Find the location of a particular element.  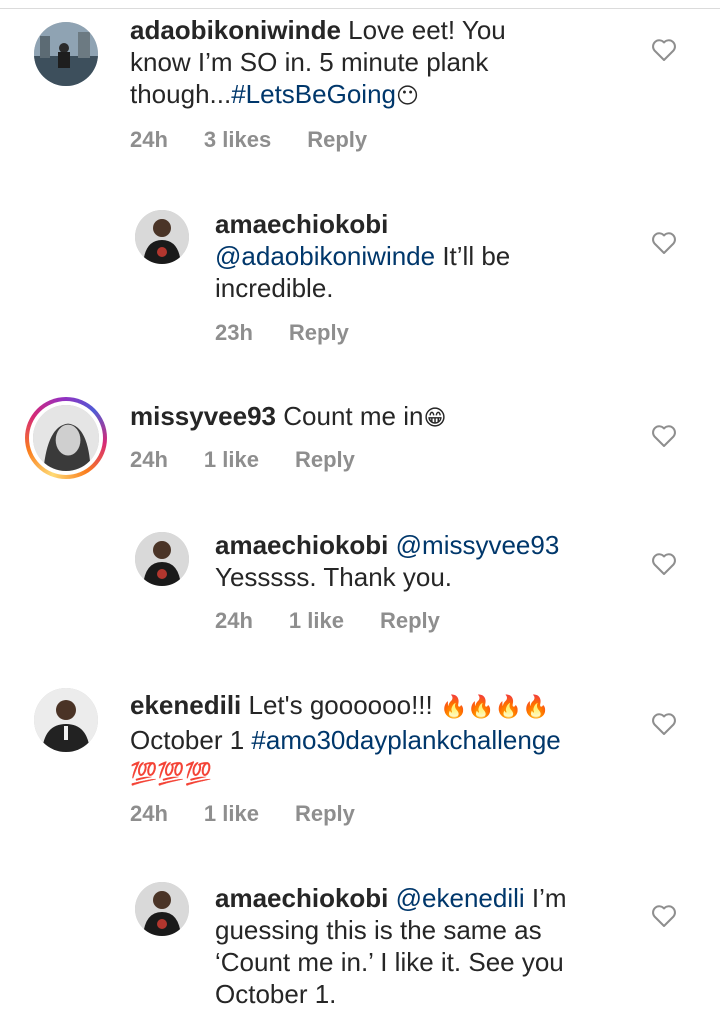

avatar-ekenedili is located at coordinates (66, 720).